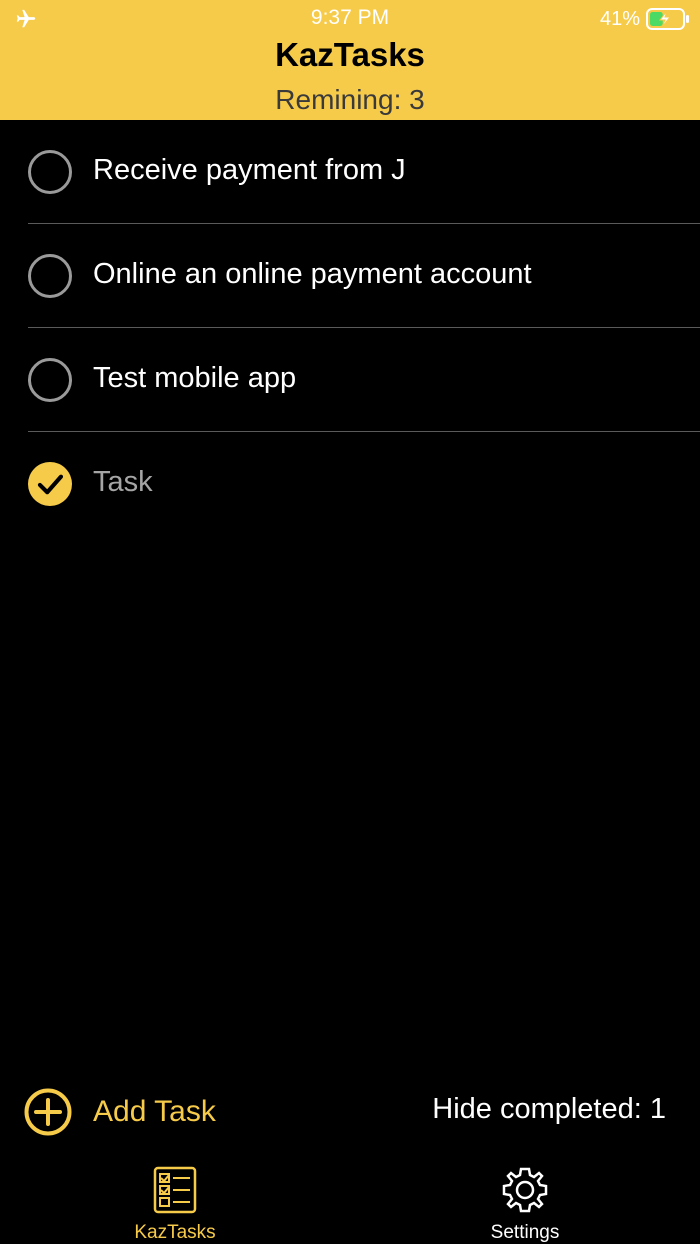 The width and height of the screenshot is (700, 1244). I want to click on status-bar: 9:37 PM 41%, so click(350, 20).